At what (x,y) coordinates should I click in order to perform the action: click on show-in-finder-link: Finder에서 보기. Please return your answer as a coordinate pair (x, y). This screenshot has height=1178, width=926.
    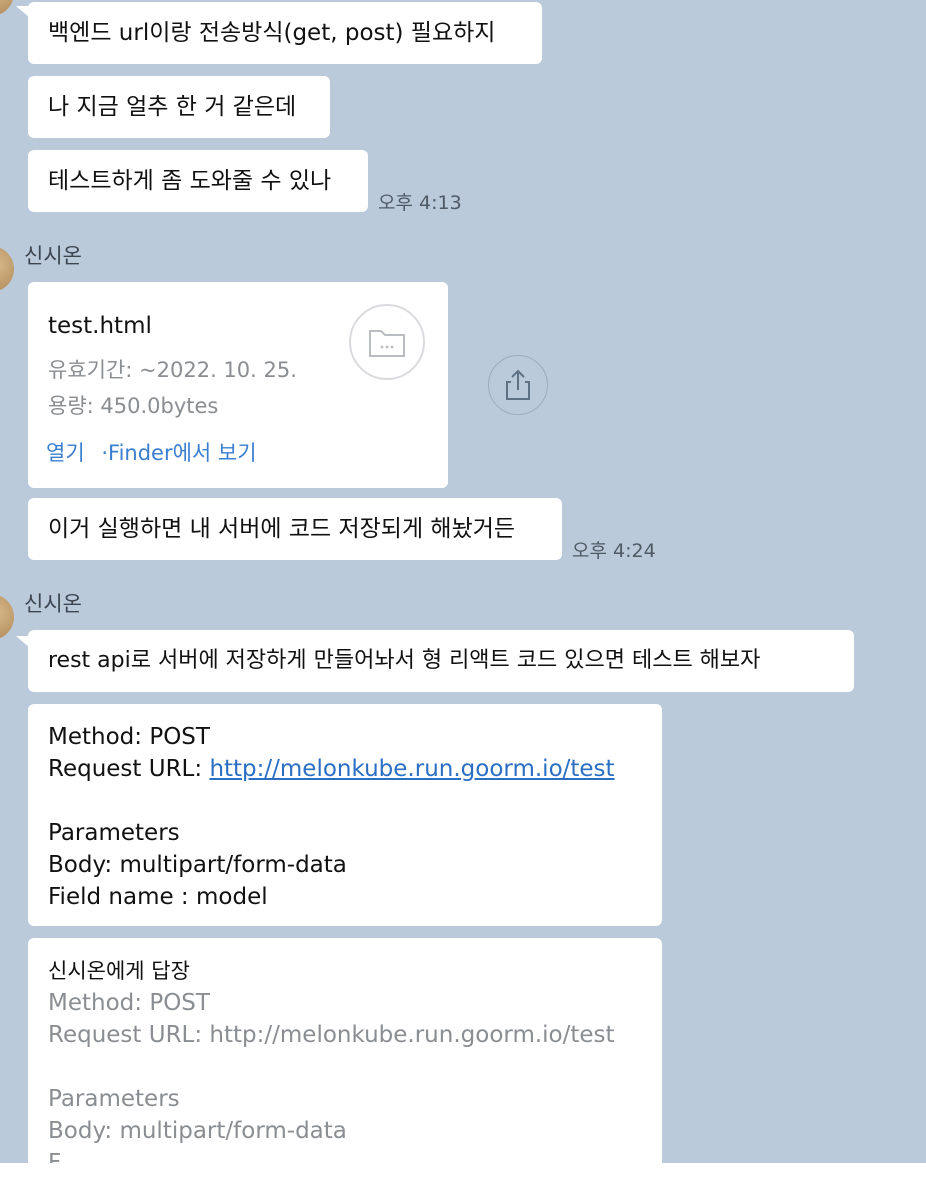
    Looking at the image, I should click on (182, 453).